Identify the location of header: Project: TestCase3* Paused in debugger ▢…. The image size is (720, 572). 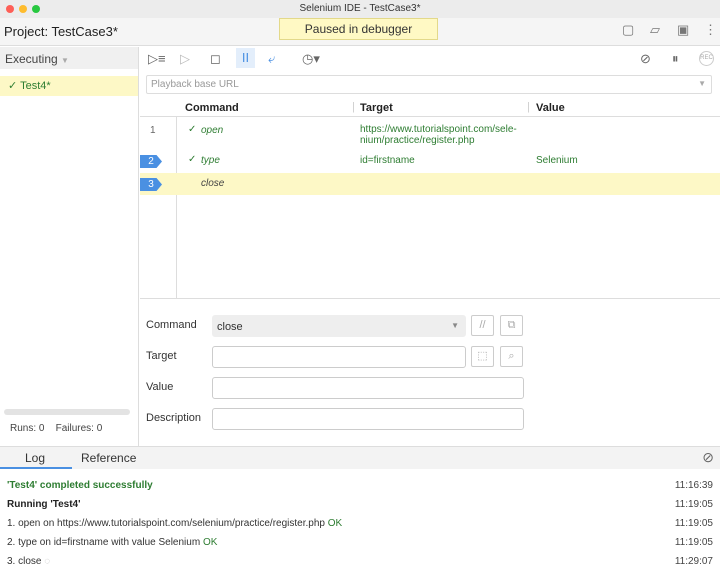
(360, 32).